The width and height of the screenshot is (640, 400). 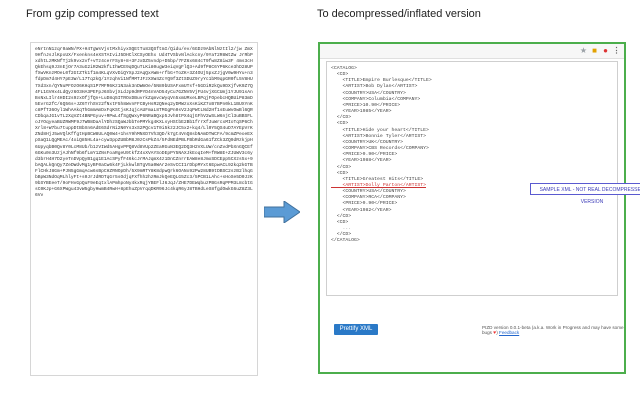 What do you see at coordinates (368, 198) in the screenshot?
I see `xml-line: <COMPANY>RCA</COMPANY>` at bounding box center [368, 198].